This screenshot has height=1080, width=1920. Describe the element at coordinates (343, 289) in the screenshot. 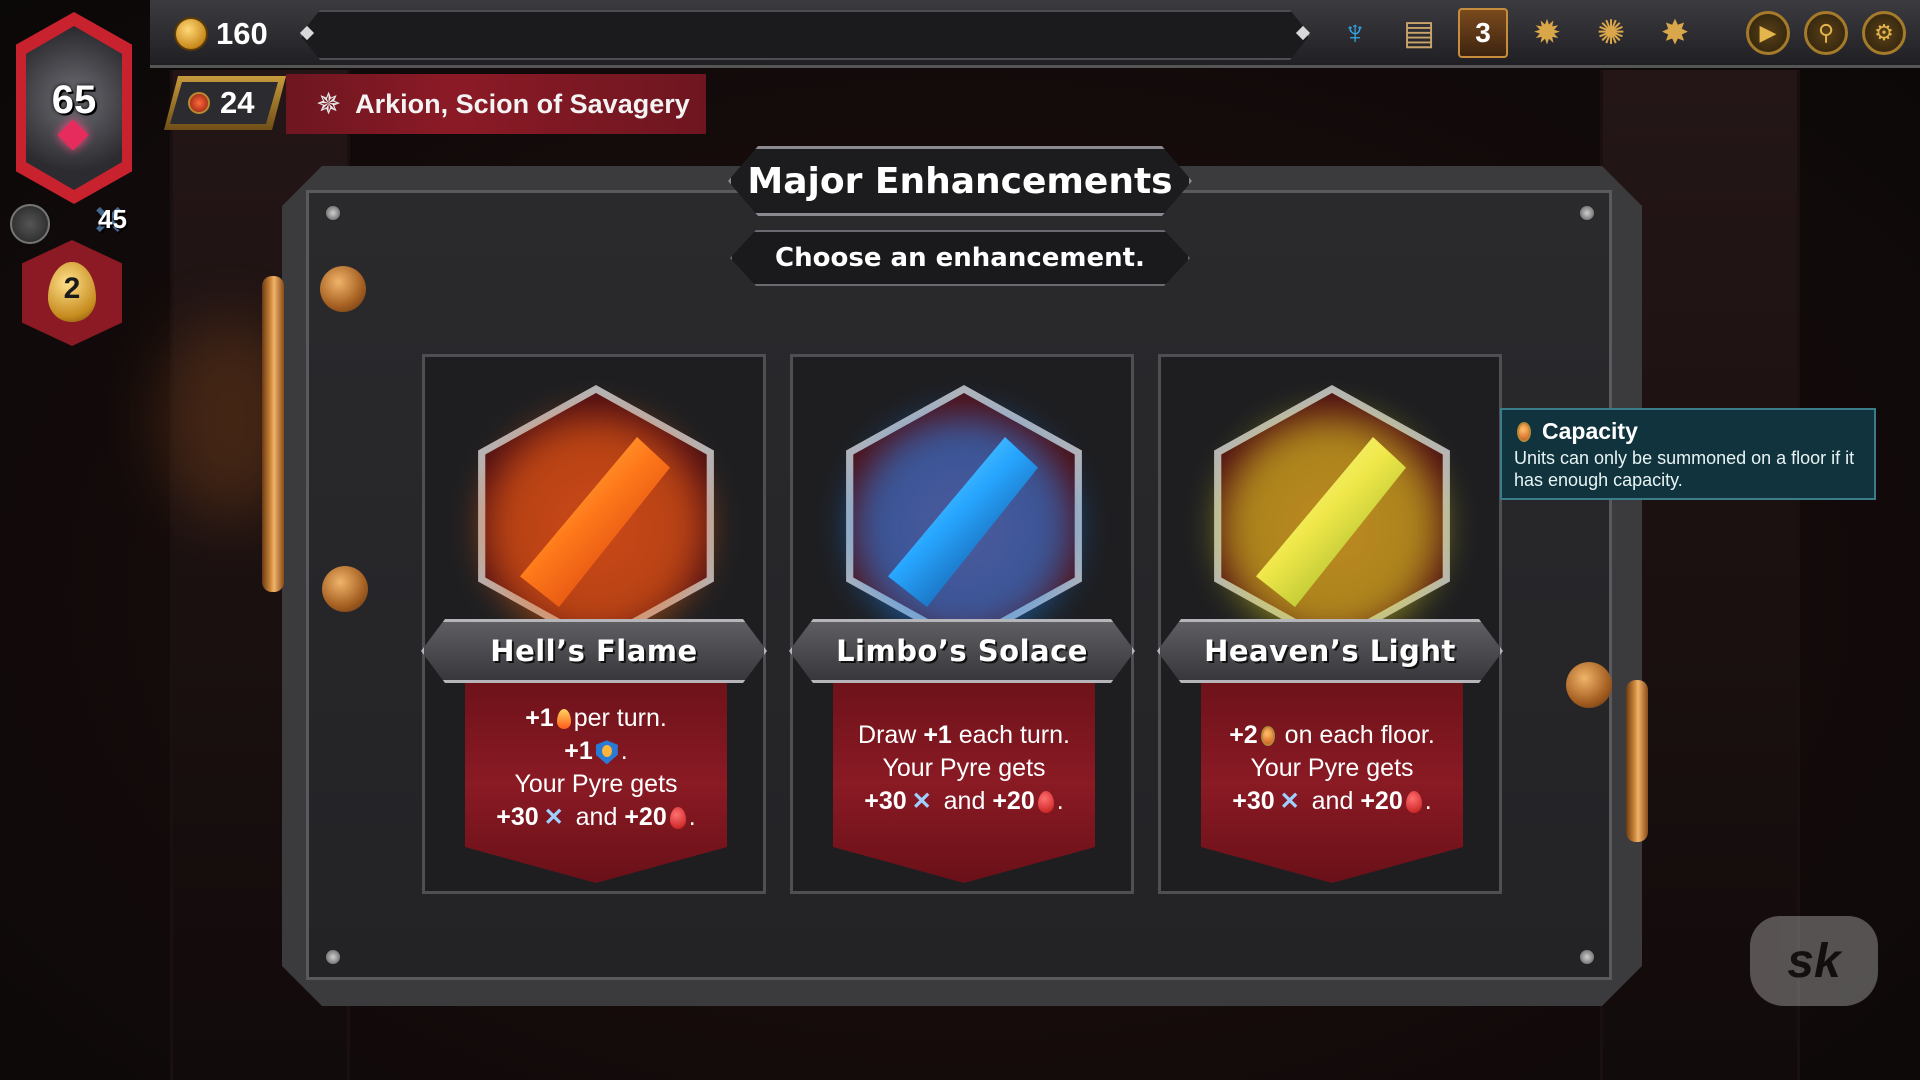

I see `pipe-left-top-cap` at that location.